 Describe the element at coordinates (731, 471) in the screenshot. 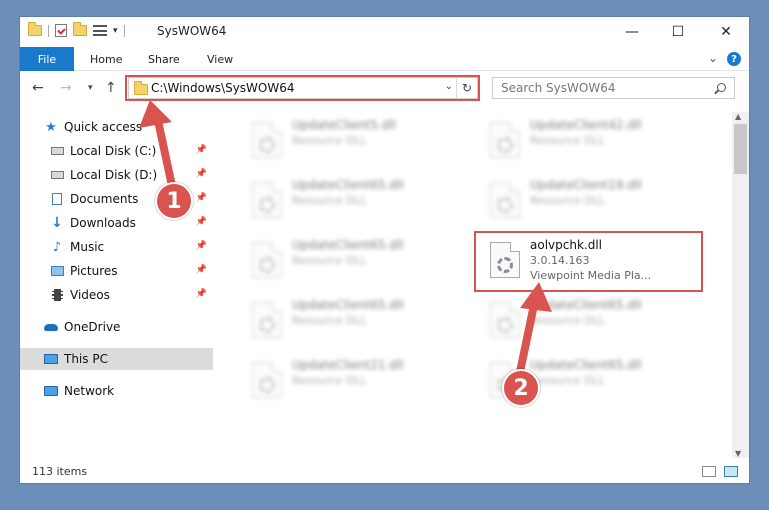

I see `large-icons-view-icon` at that location.